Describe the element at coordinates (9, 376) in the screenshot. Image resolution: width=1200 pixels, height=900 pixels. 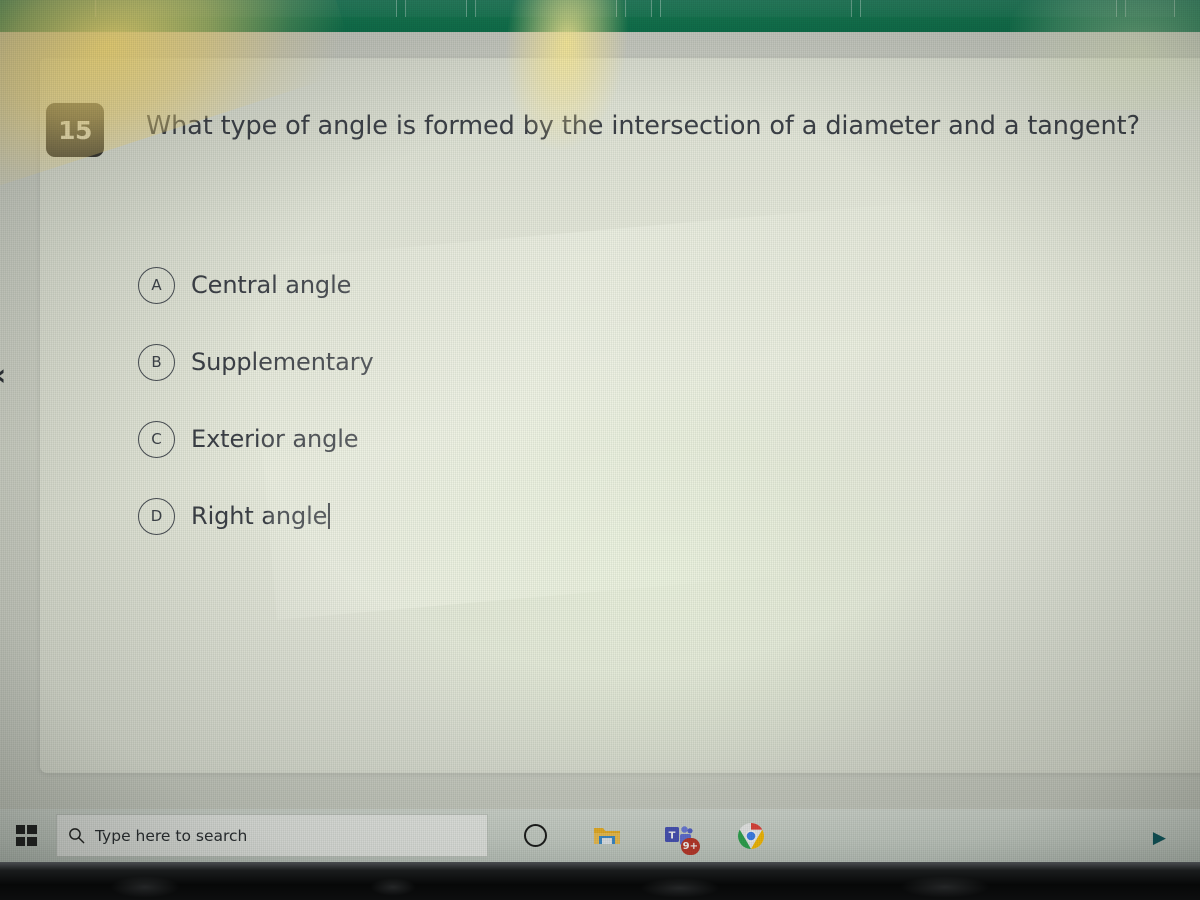
I see `back-arrow-icon: ‹` at that location.